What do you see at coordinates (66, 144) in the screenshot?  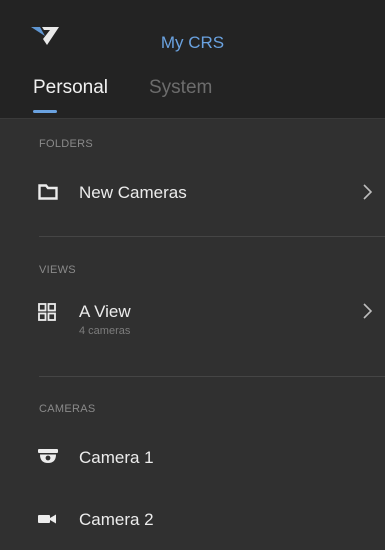 I see `folders-section-label: FOLDERS` at bounding box center [66, 144].